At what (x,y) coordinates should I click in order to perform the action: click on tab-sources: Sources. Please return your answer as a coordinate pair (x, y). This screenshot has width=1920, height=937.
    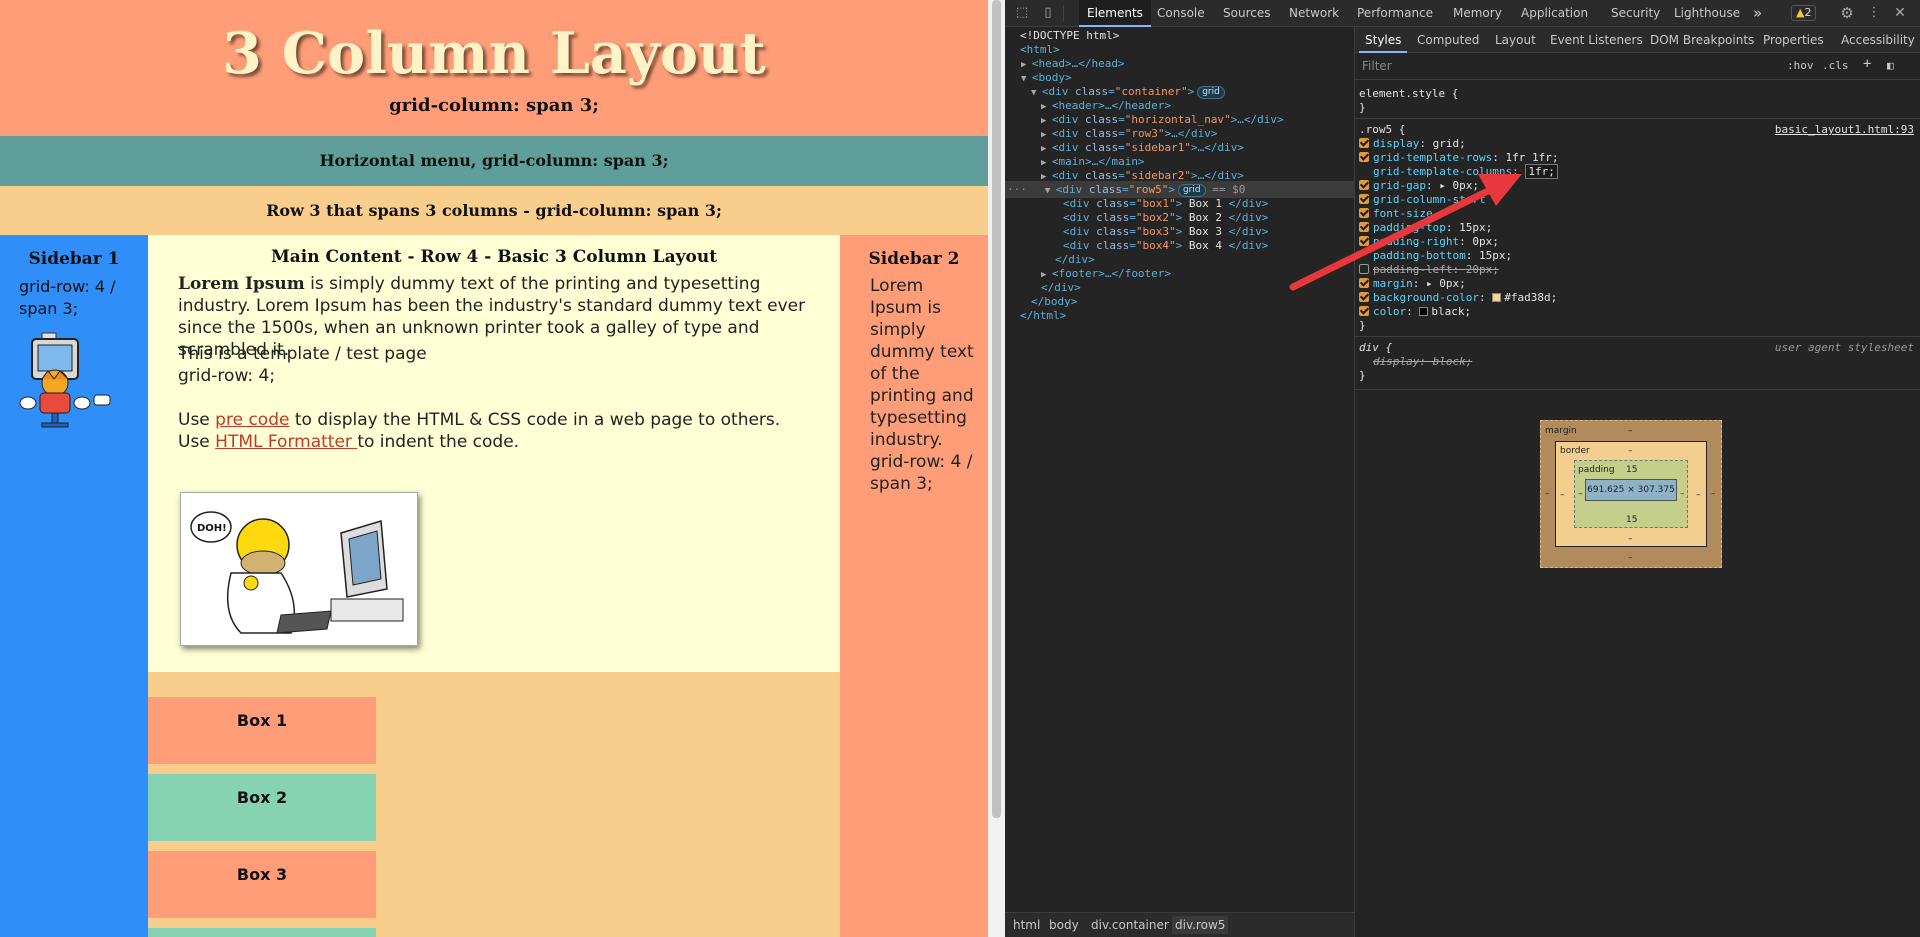
    Looking at the image, I should click on (1246, 13).